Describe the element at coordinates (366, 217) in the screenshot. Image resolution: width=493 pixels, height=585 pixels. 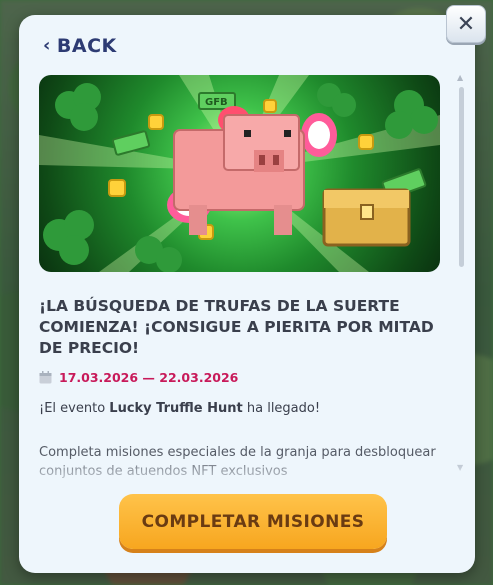
I see `treasure-chest-icon` at that location.